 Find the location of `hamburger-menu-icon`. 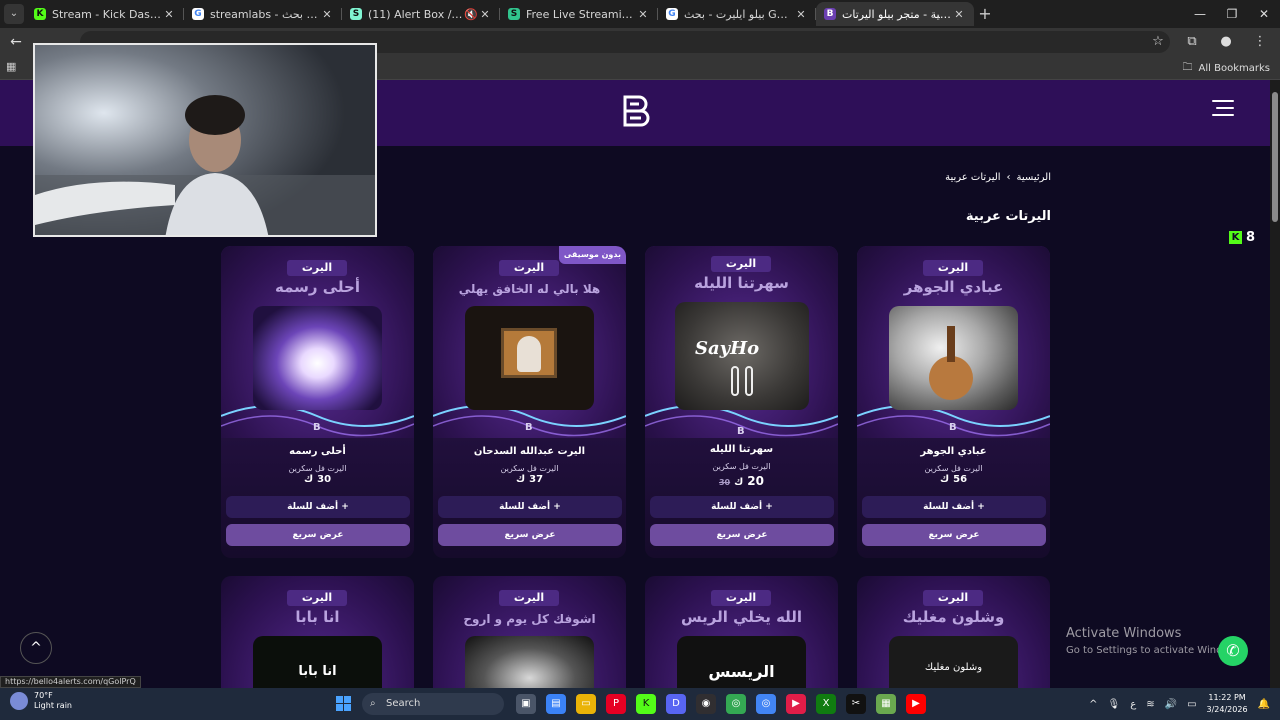

hamburger-menu-icon is located at coordinates (1222, 110).